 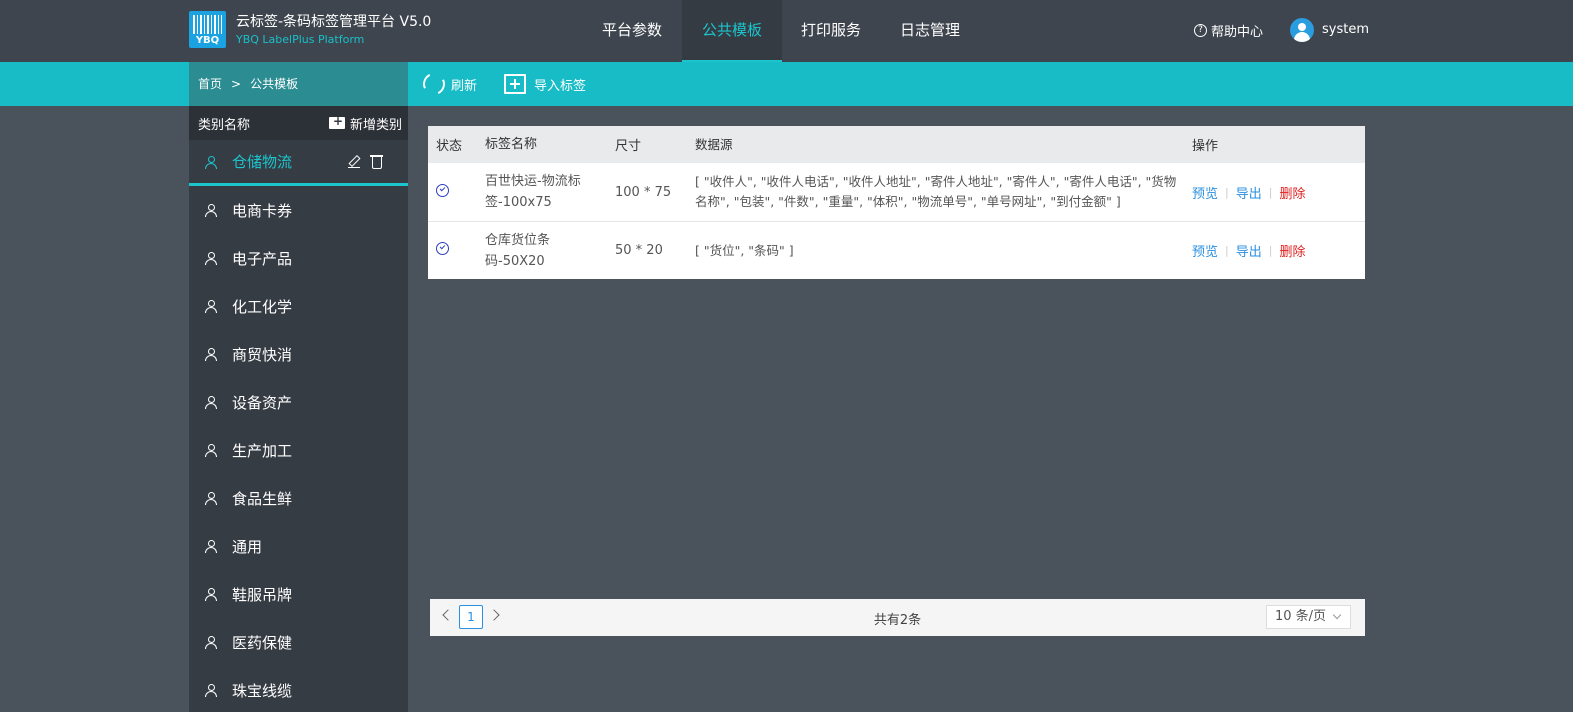 I want to click on sidebar-item-jewelry-cables: 珠宝线缆, so click(x=298, y=689).